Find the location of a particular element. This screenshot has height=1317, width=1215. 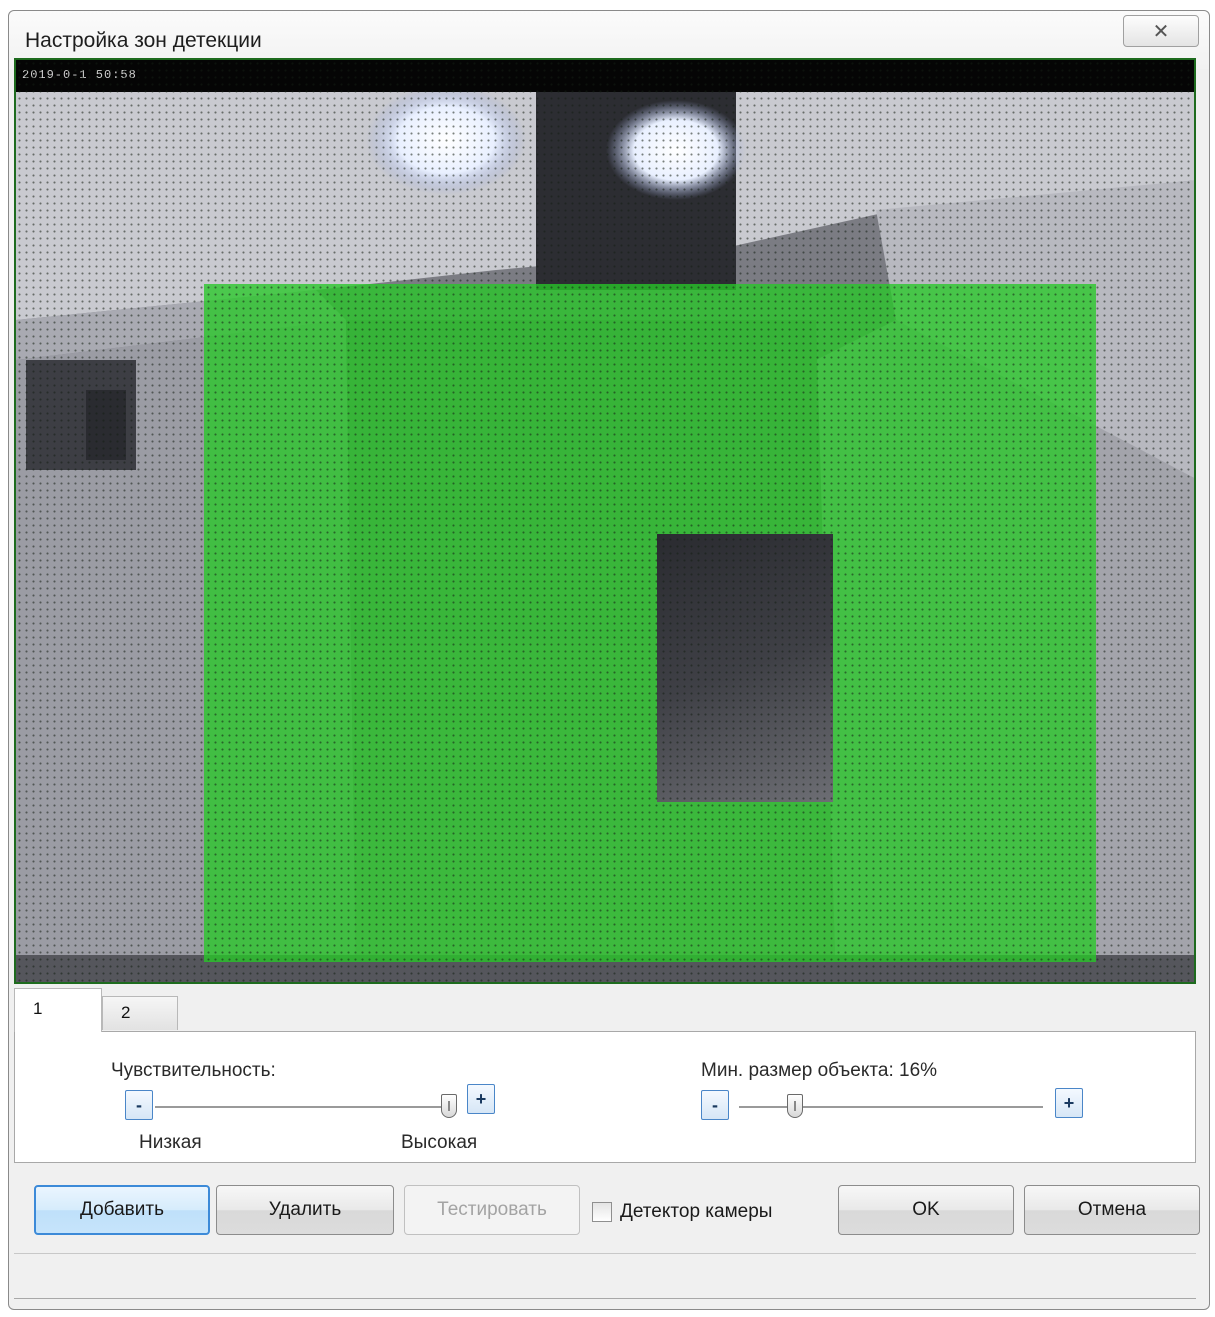

checkbox-box is located at coordinates (602, 1212).